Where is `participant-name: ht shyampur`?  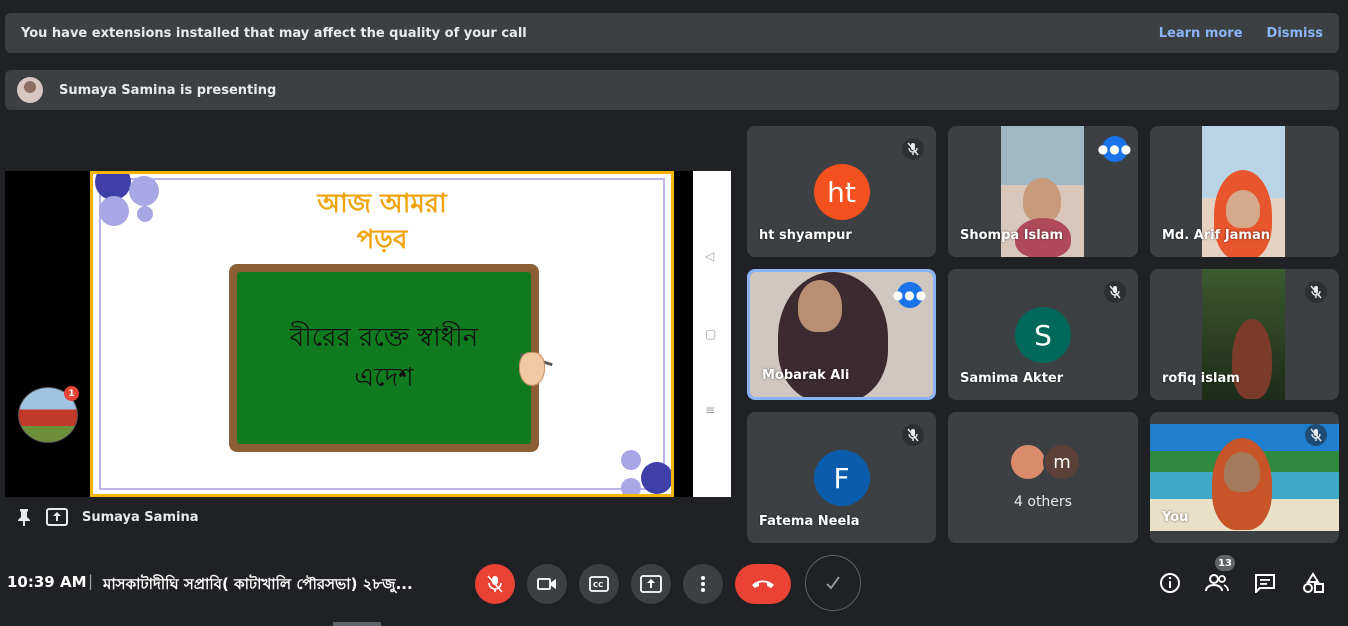 participant-name: ht shyampur is located at coordinates (805, 235).